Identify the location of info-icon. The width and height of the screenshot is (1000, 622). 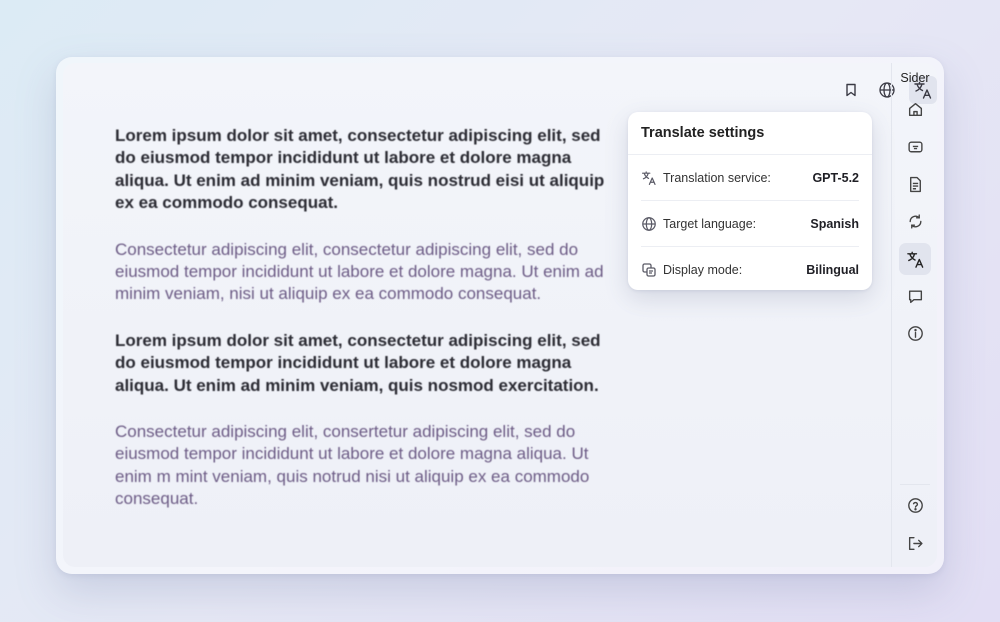
(915, 333).